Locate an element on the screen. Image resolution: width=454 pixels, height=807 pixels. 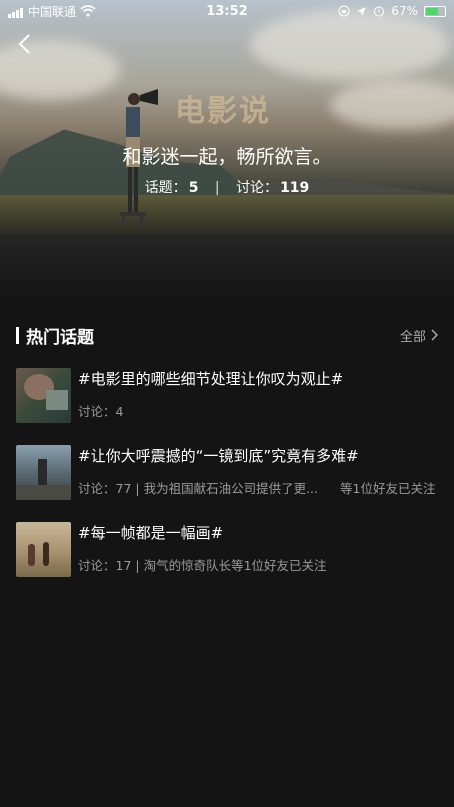
topic-meta-text: 讨论：17 | 淘气的惊奇队长等1位好友已关注 is located at coordinates (202, 565).